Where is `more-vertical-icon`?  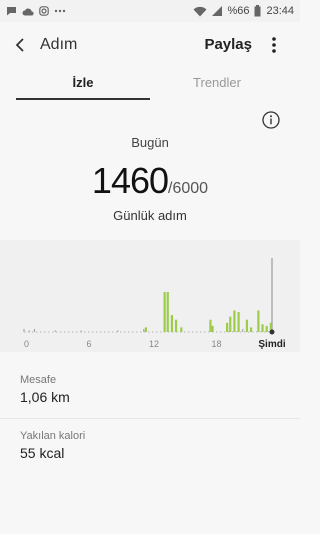
more-vertical-icon is located at coordinates (274, 45).